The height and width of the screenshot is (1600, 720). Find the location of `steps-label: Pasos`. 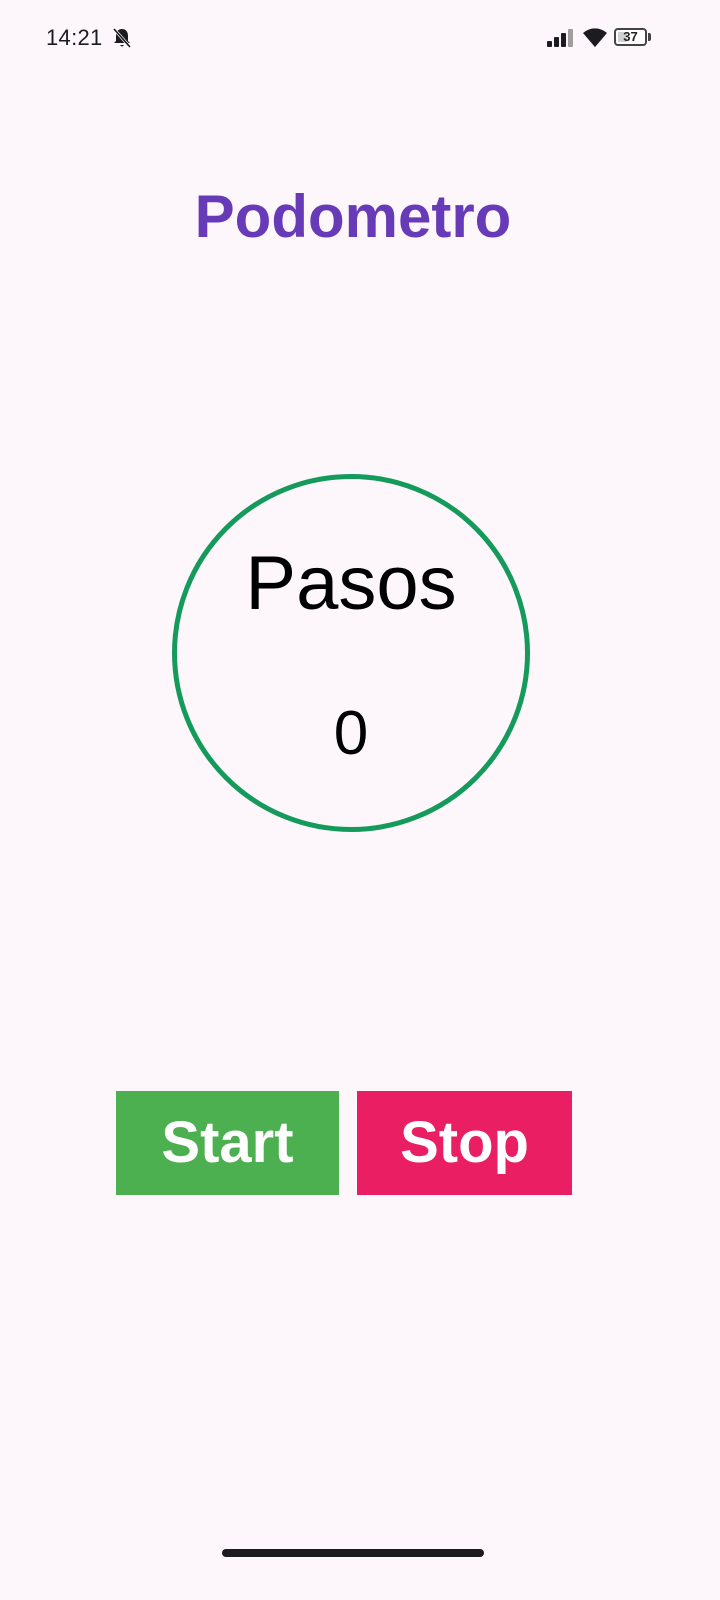

steps-label: Pasos is located at coordinates (351, 583).